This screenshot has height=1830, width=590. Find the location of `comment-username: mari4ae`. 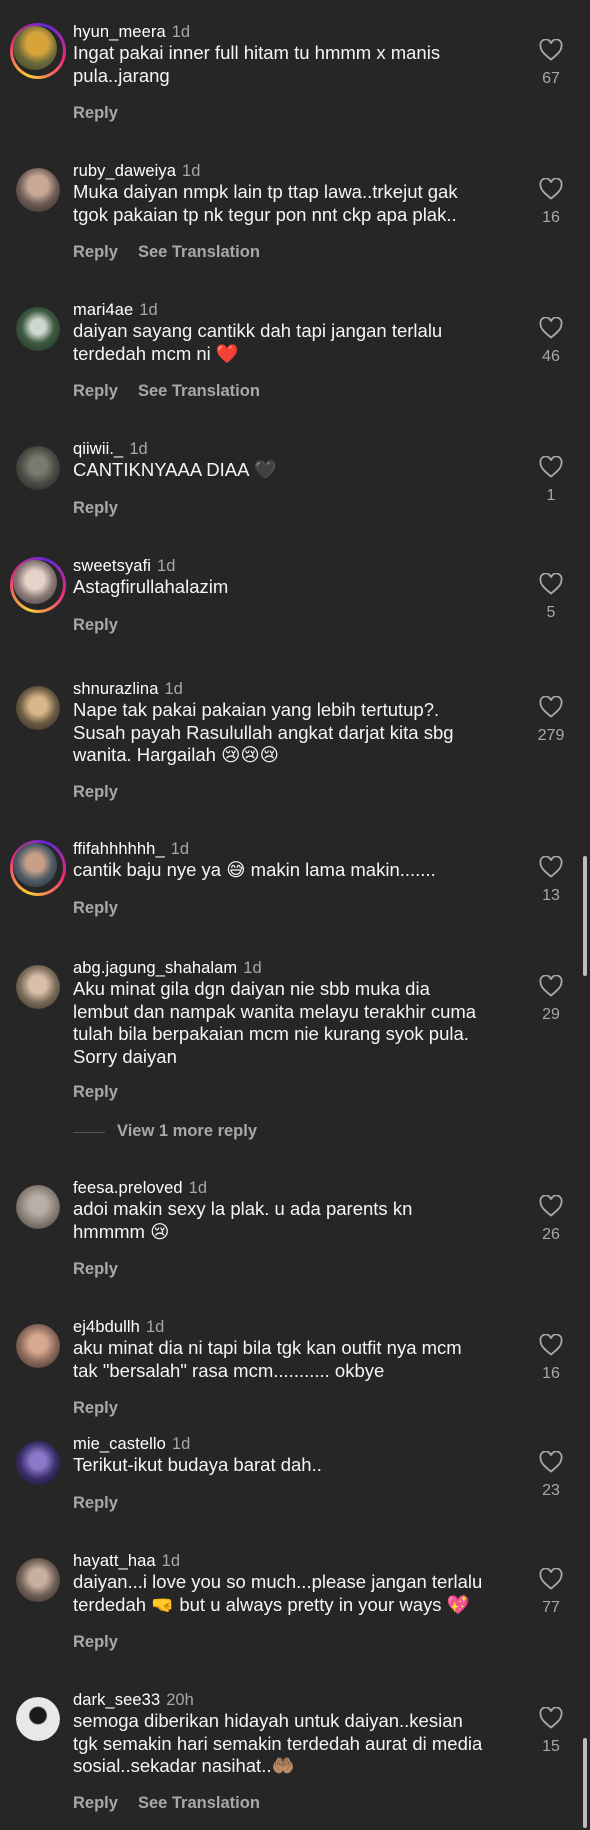

comment-username: mari4ae is located at coordinates (103, 310).